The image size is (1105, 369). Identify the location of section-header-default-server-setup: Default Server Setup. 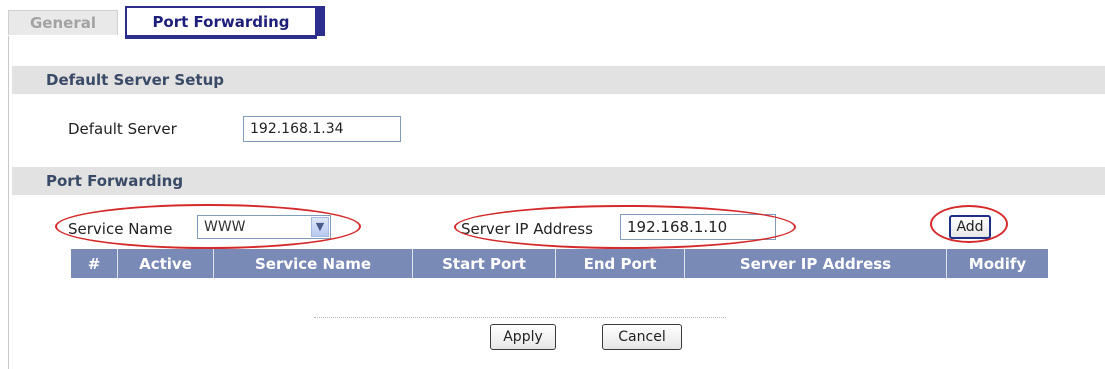
(558, 80).